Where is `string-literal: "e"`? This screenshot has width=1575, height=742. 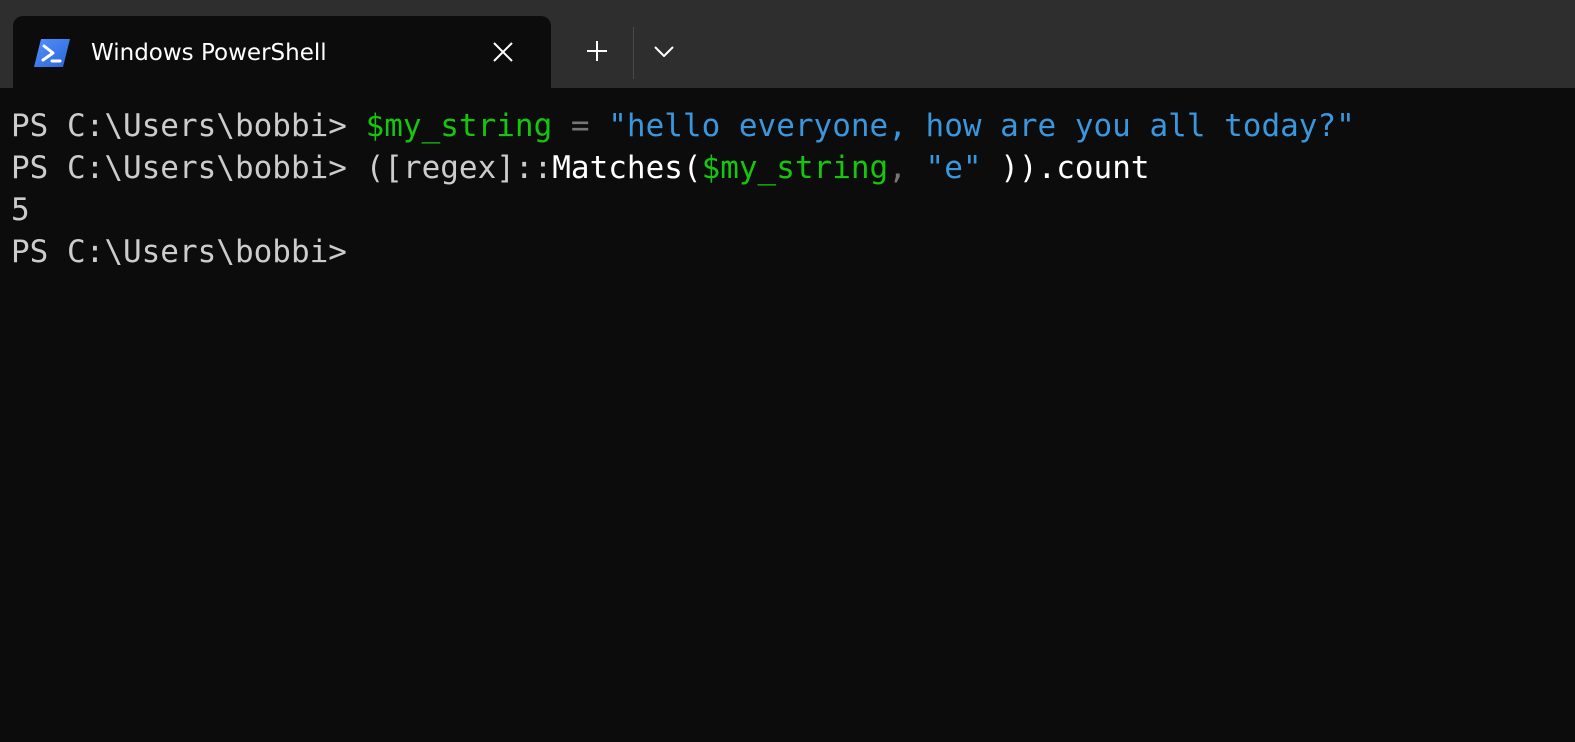 string-literal: "e" is located at coordinates (953, 168).